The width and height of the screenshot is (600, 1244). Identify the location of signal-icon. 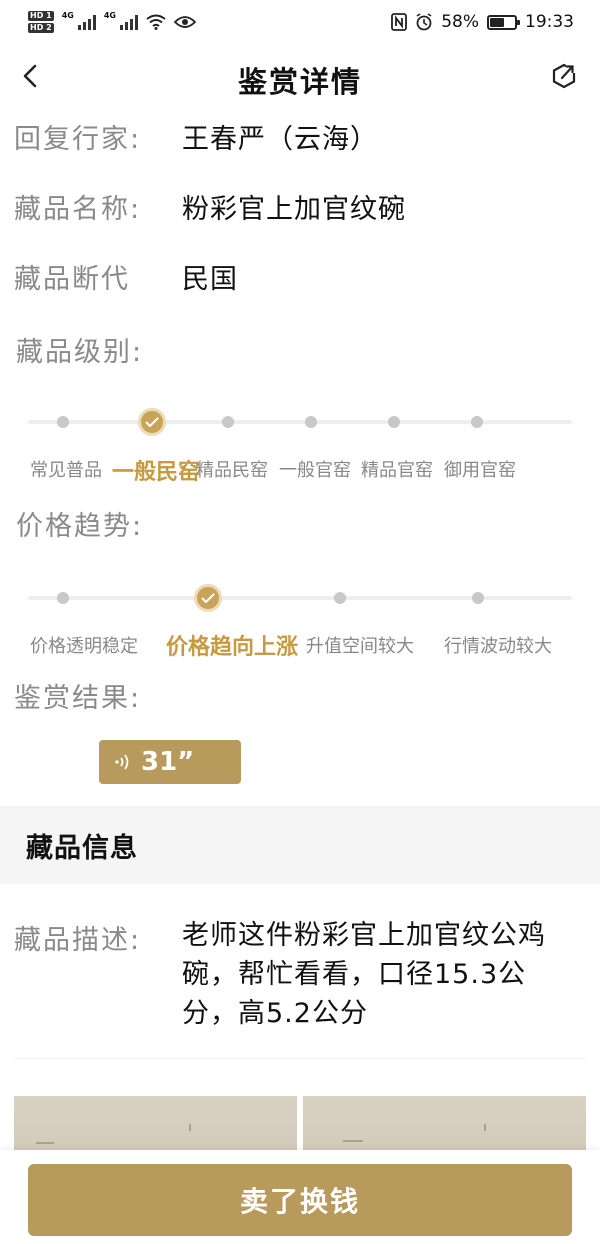
(86, 22).